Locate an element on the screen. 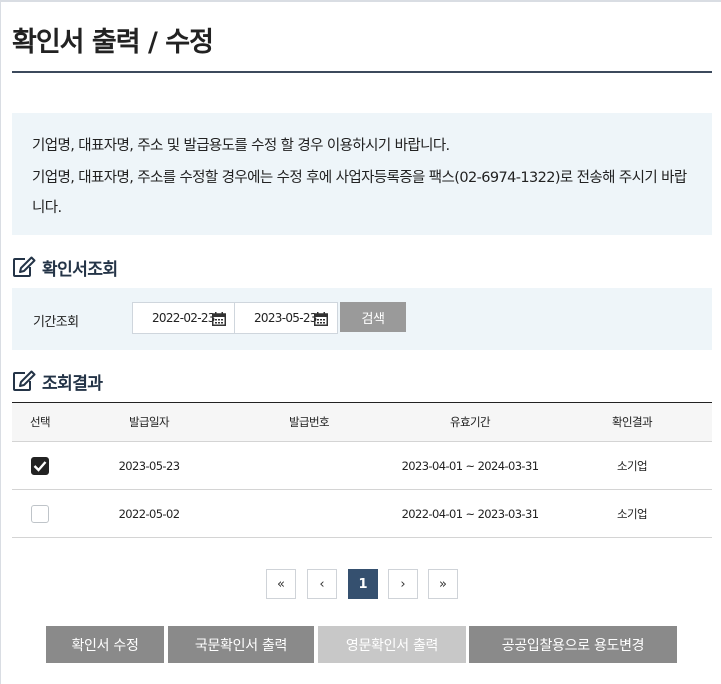 The height and width of the screenshot is (684, 721). issue-date-cell: 2023-05-23 is located at coordinates (149, 465).